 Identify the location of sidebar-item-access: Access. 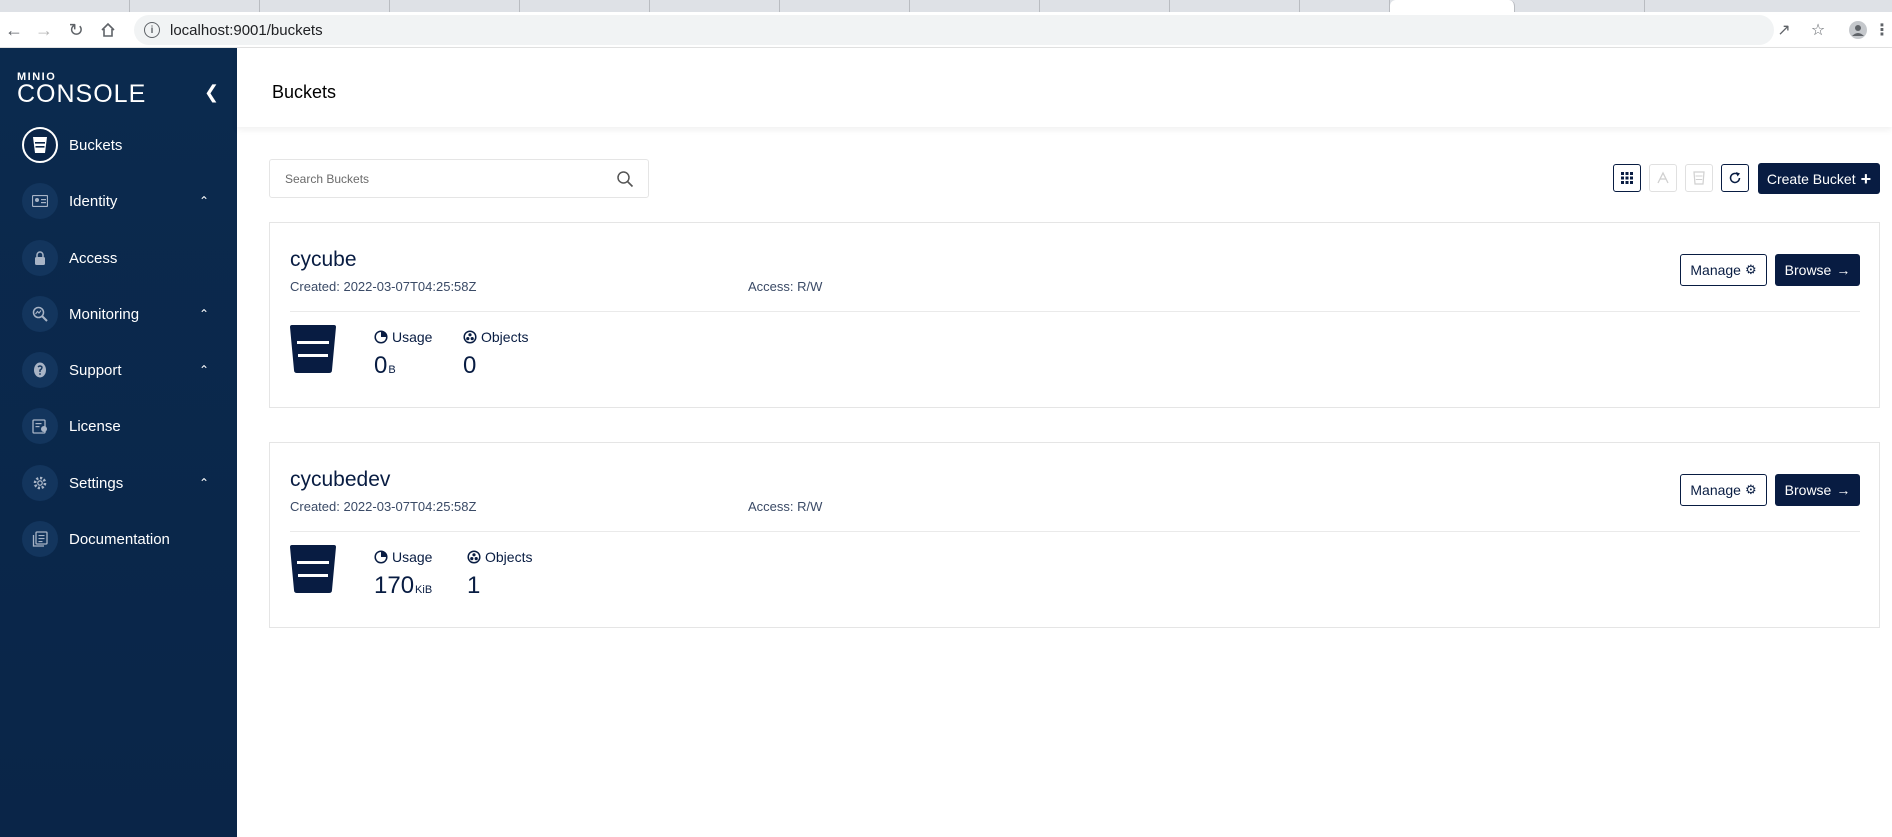
(118, 258).